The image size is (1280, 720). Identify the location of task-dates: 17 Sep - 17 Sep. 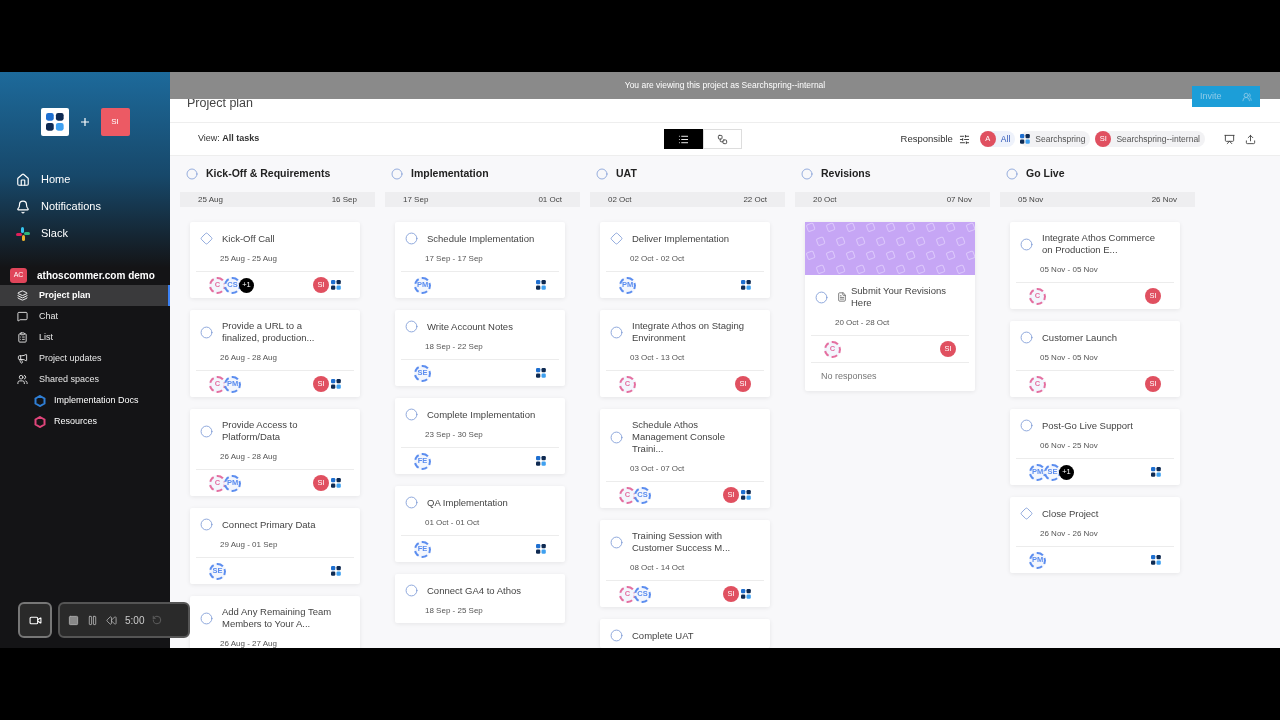
(454, 259).